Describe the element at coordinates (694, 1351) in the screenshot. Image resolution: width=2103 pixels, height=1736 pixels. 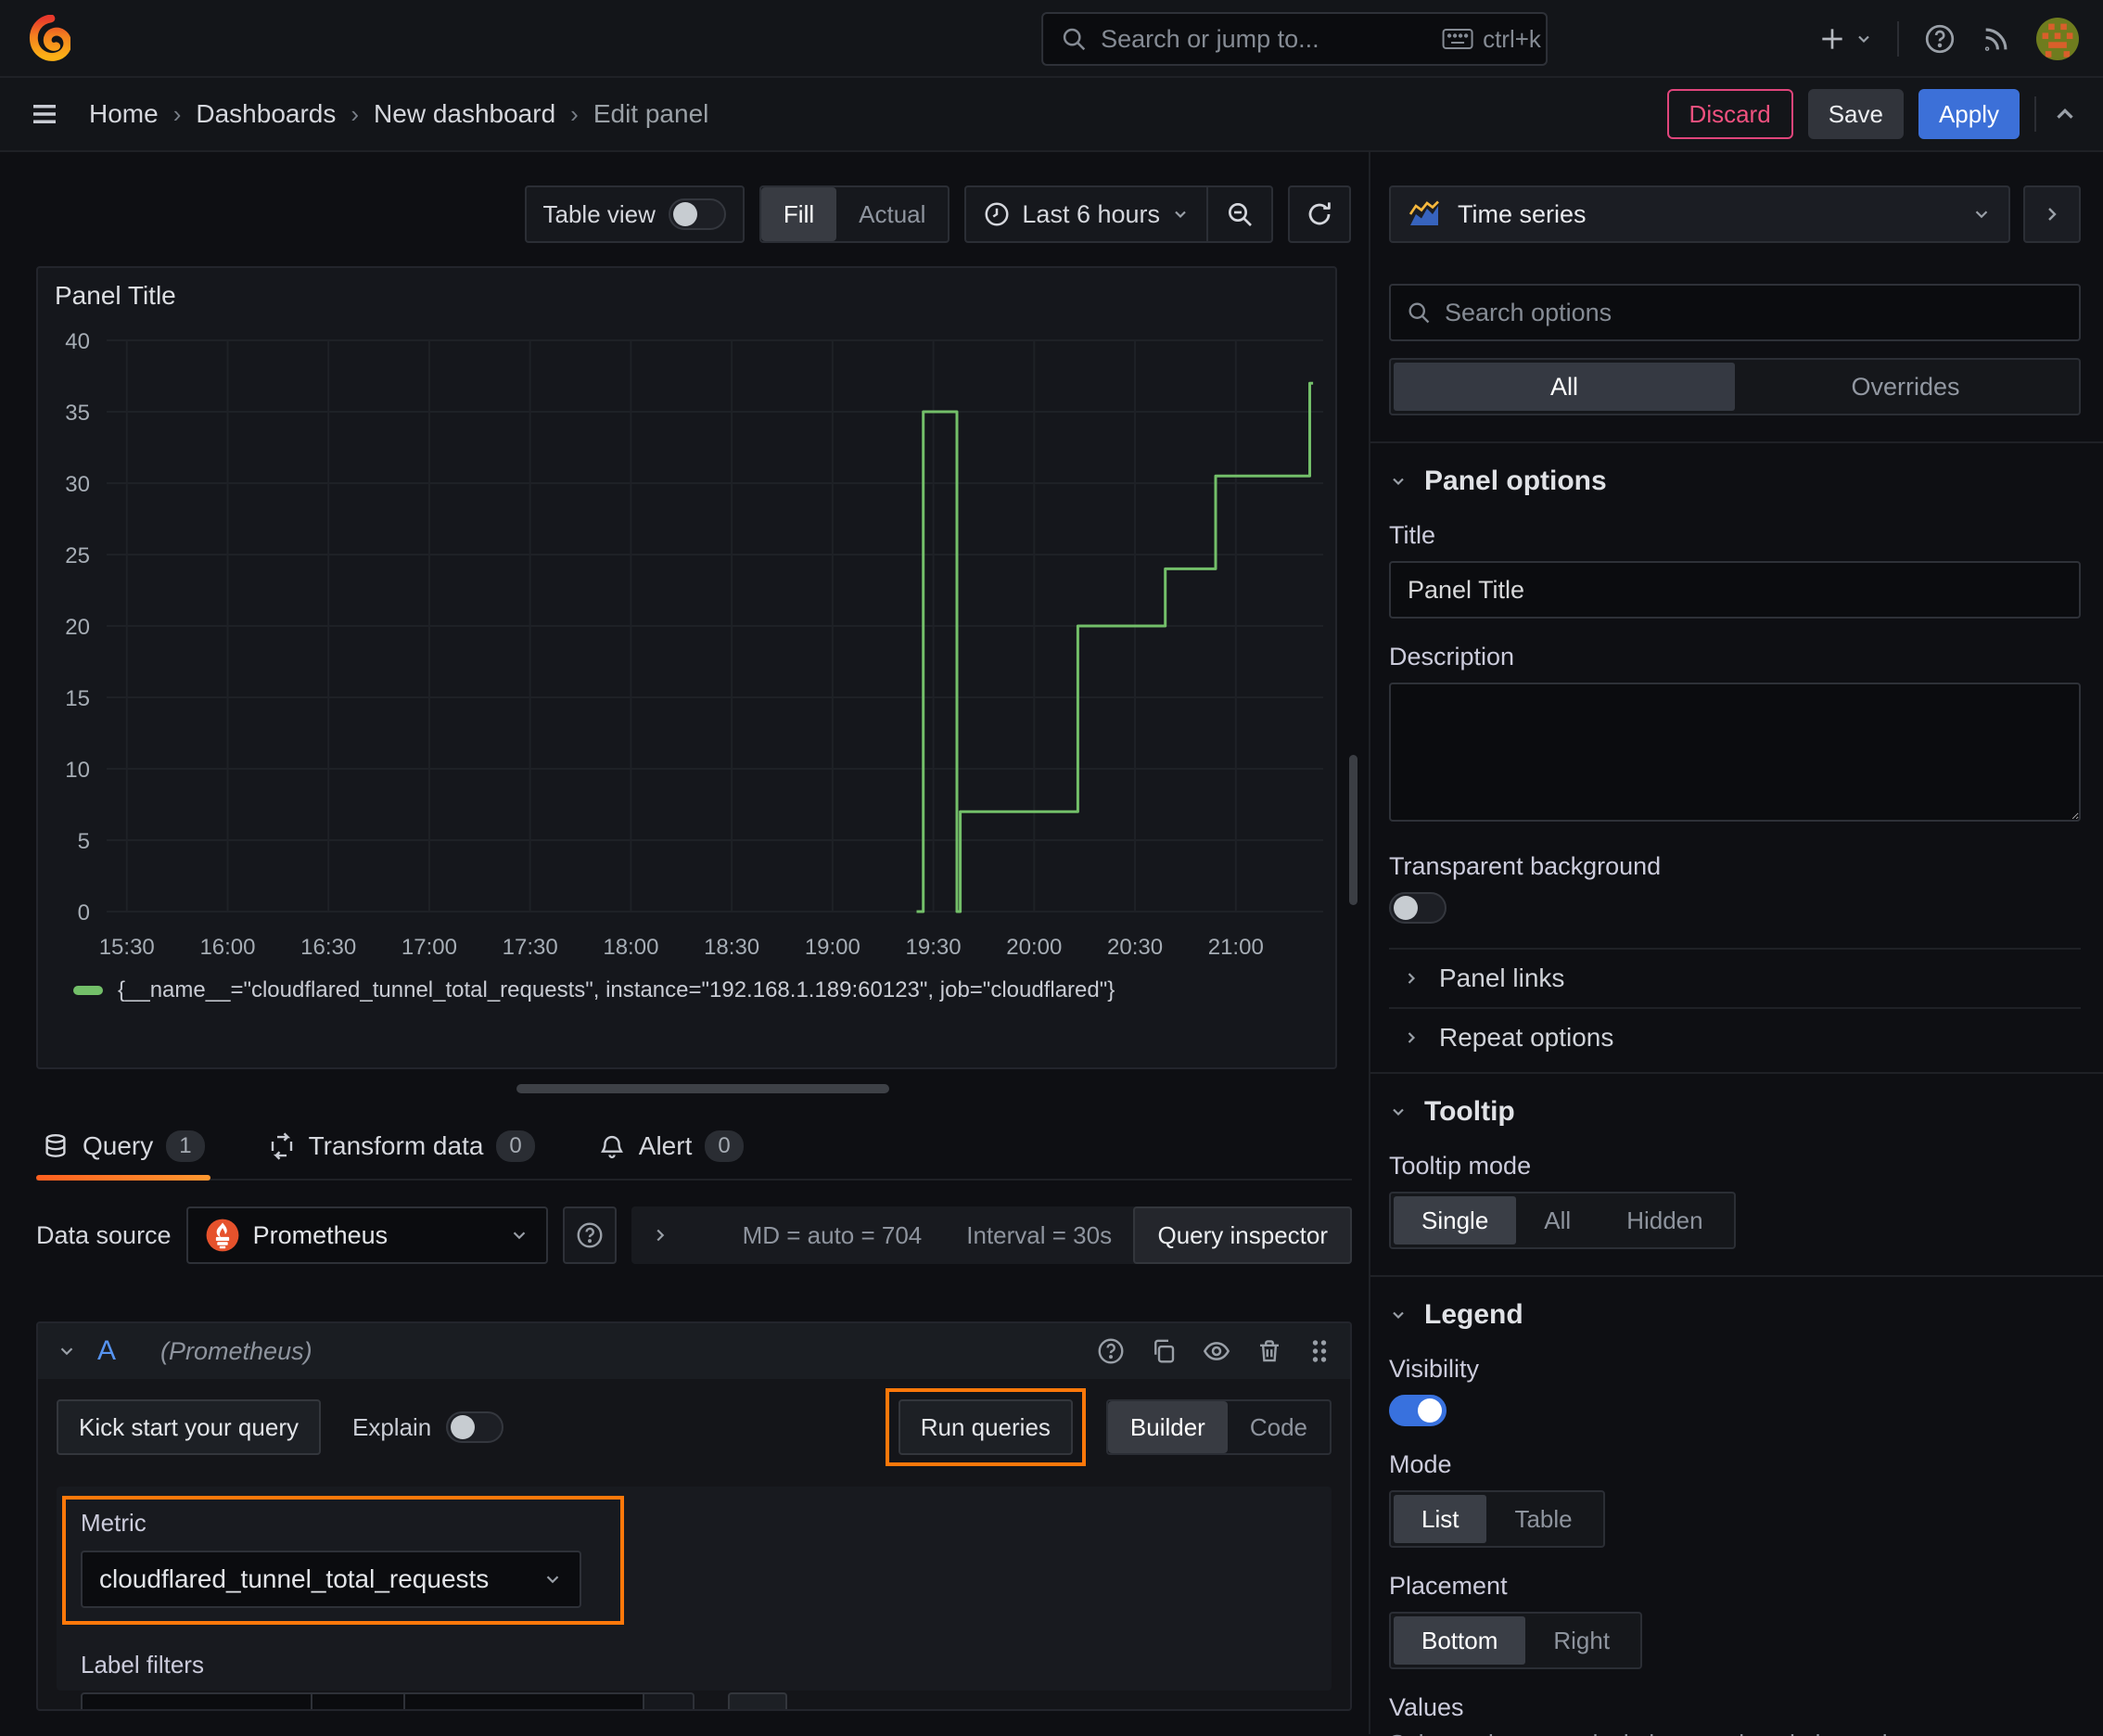
I see `query-row-header: A (Prometheus)` at that location.